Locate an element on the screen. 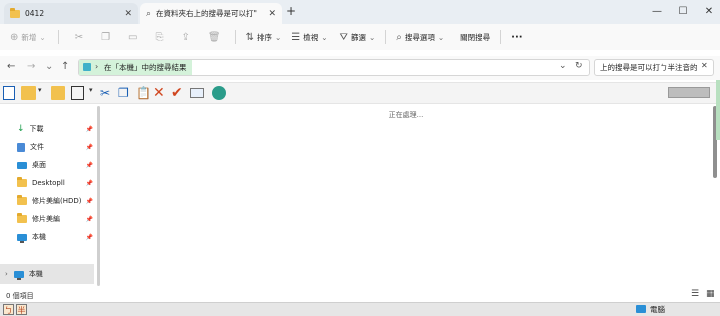  new-button: ⊕ 新增 ⌄ is located at coordinates (28, 37).